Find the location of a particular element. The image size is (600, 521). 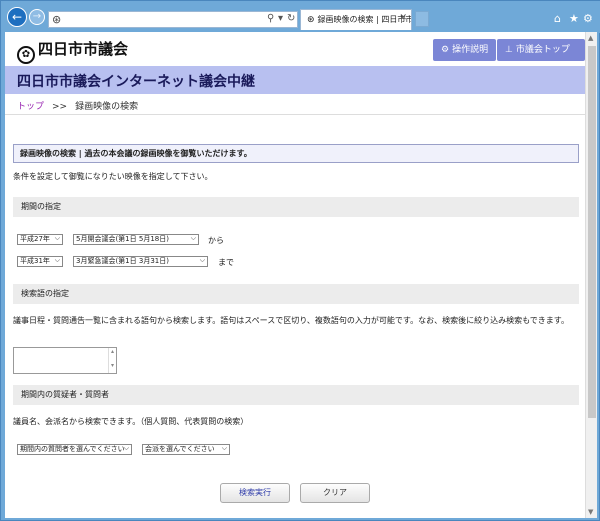

refresh-icon: ↻ is located at coordinates (291, 18).